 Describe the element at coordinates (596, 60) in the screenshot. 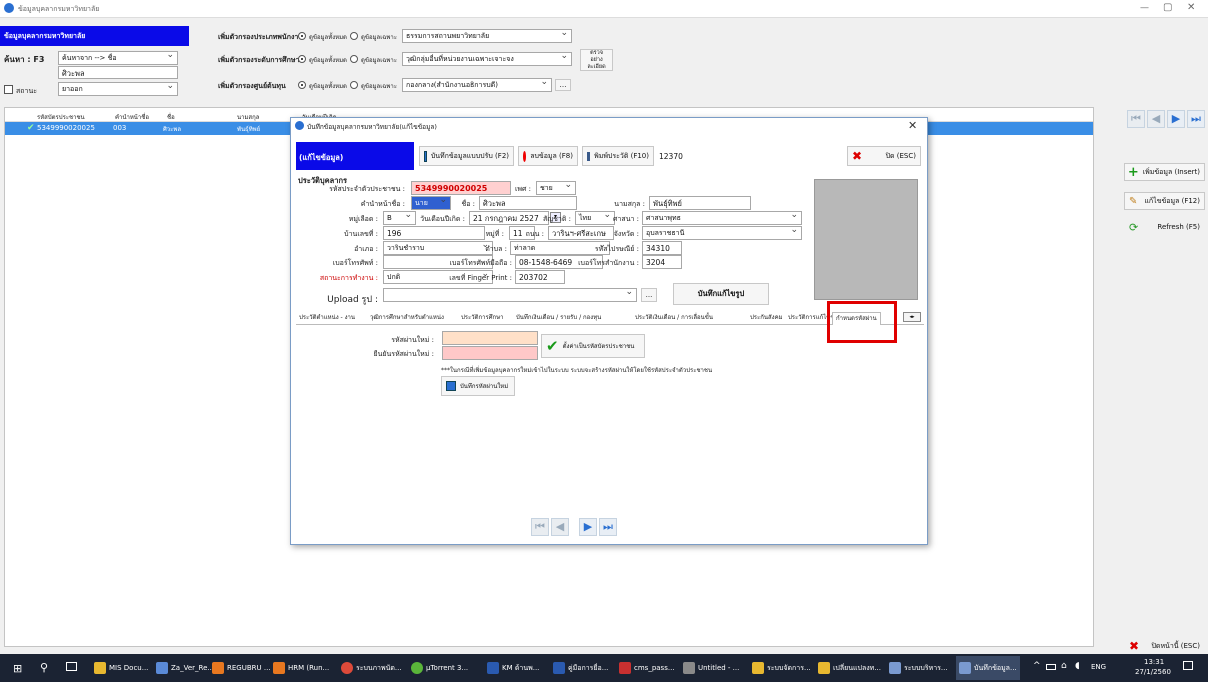

I see `detail-button: ตรวจอย่างละเอียด` at that location.